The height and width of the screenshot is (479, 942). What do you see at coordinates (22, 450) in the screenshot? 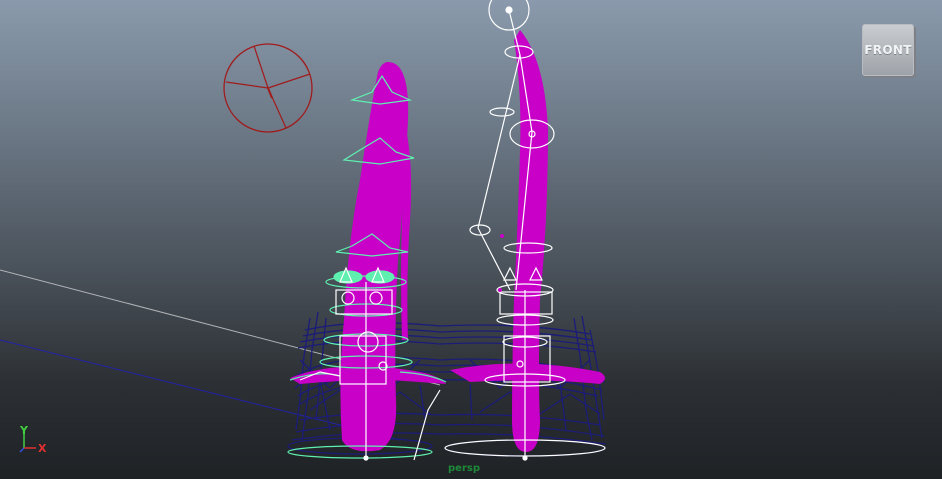
I see `z-axis-icon` at bounding box center [22, 450].